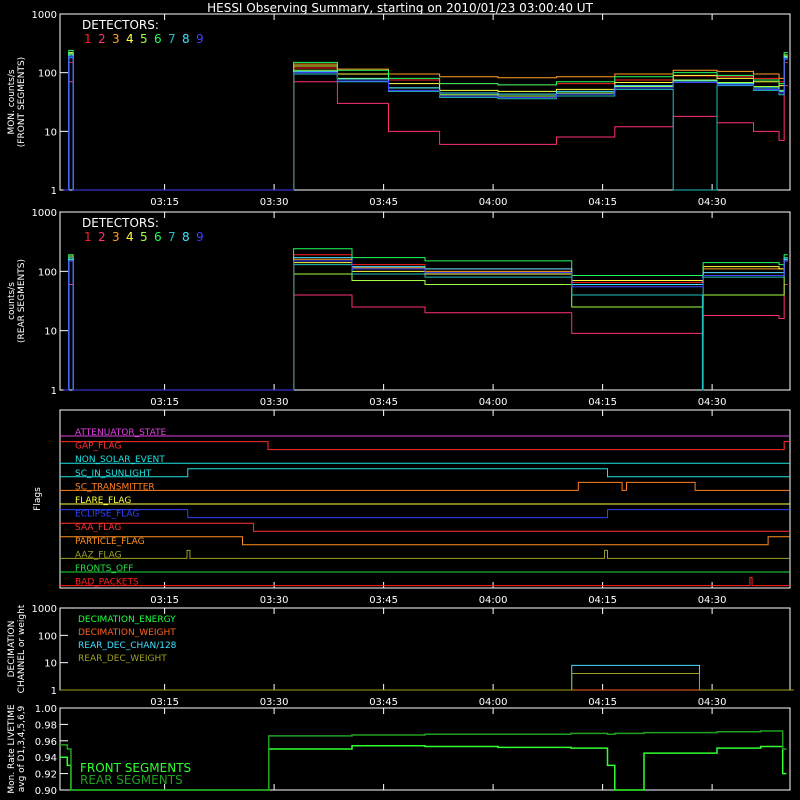 The width and height of the screenshot is (800, 800). What do you see at coordinates (44, 15) in the screenshot?
I see `front-ytick-label: 1000` at bounding box center [44, 15].